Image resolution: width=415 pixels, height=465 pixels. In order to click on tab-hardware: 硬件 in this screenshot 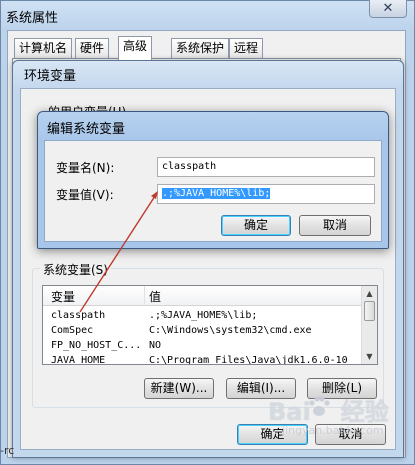, I will do `click(92, 48)`.